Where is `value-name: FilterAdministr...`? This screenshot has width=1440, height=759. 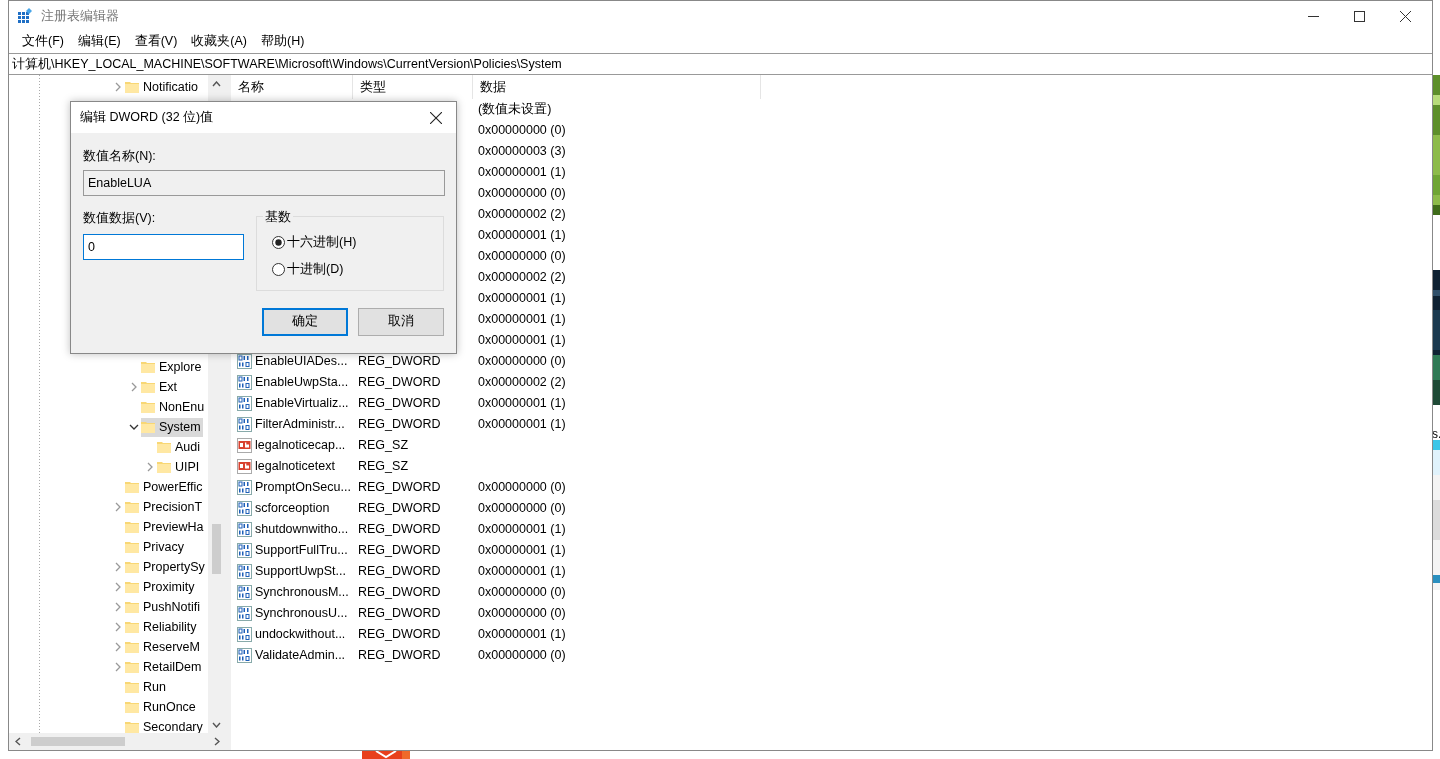
value-name: FilterAdministr... is located at coordinates (300, 424).